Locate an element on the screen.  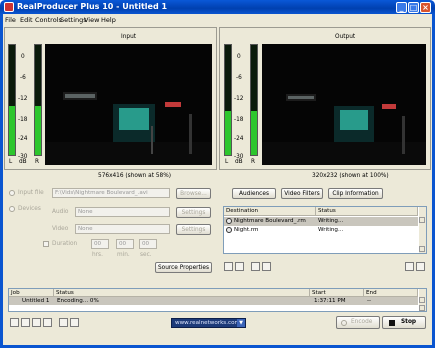
duration-seconds-field: 00 is located at coordinates (148, 244).